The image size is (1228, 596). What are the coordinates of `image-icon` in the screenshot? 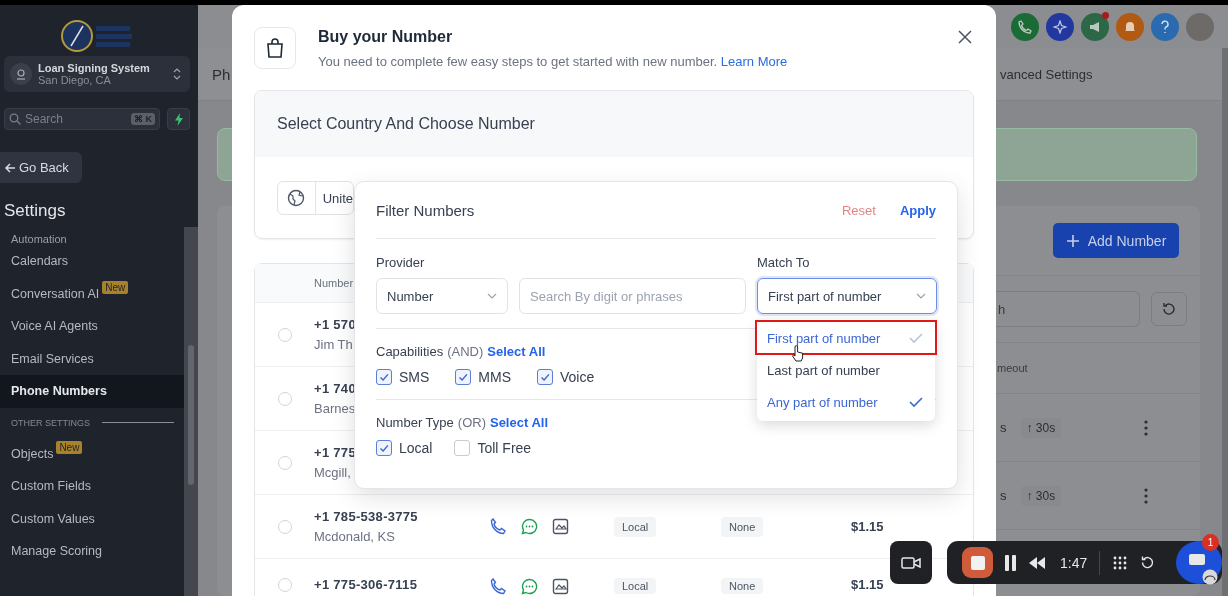 It's located at (560, 586).